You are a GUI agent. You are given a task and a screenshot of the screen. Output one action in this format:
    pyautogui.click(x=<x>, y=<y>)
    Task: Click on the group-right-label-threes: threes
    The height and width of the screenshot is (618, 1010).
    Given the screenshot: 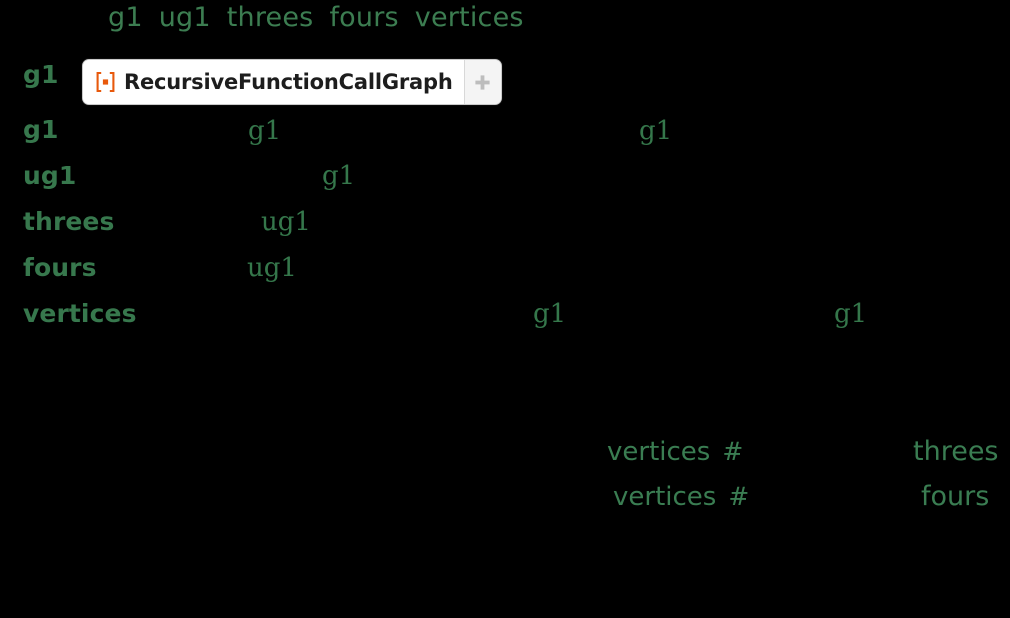 What is the action you would take?
    pyautogui.click(x=956, y=451)
    